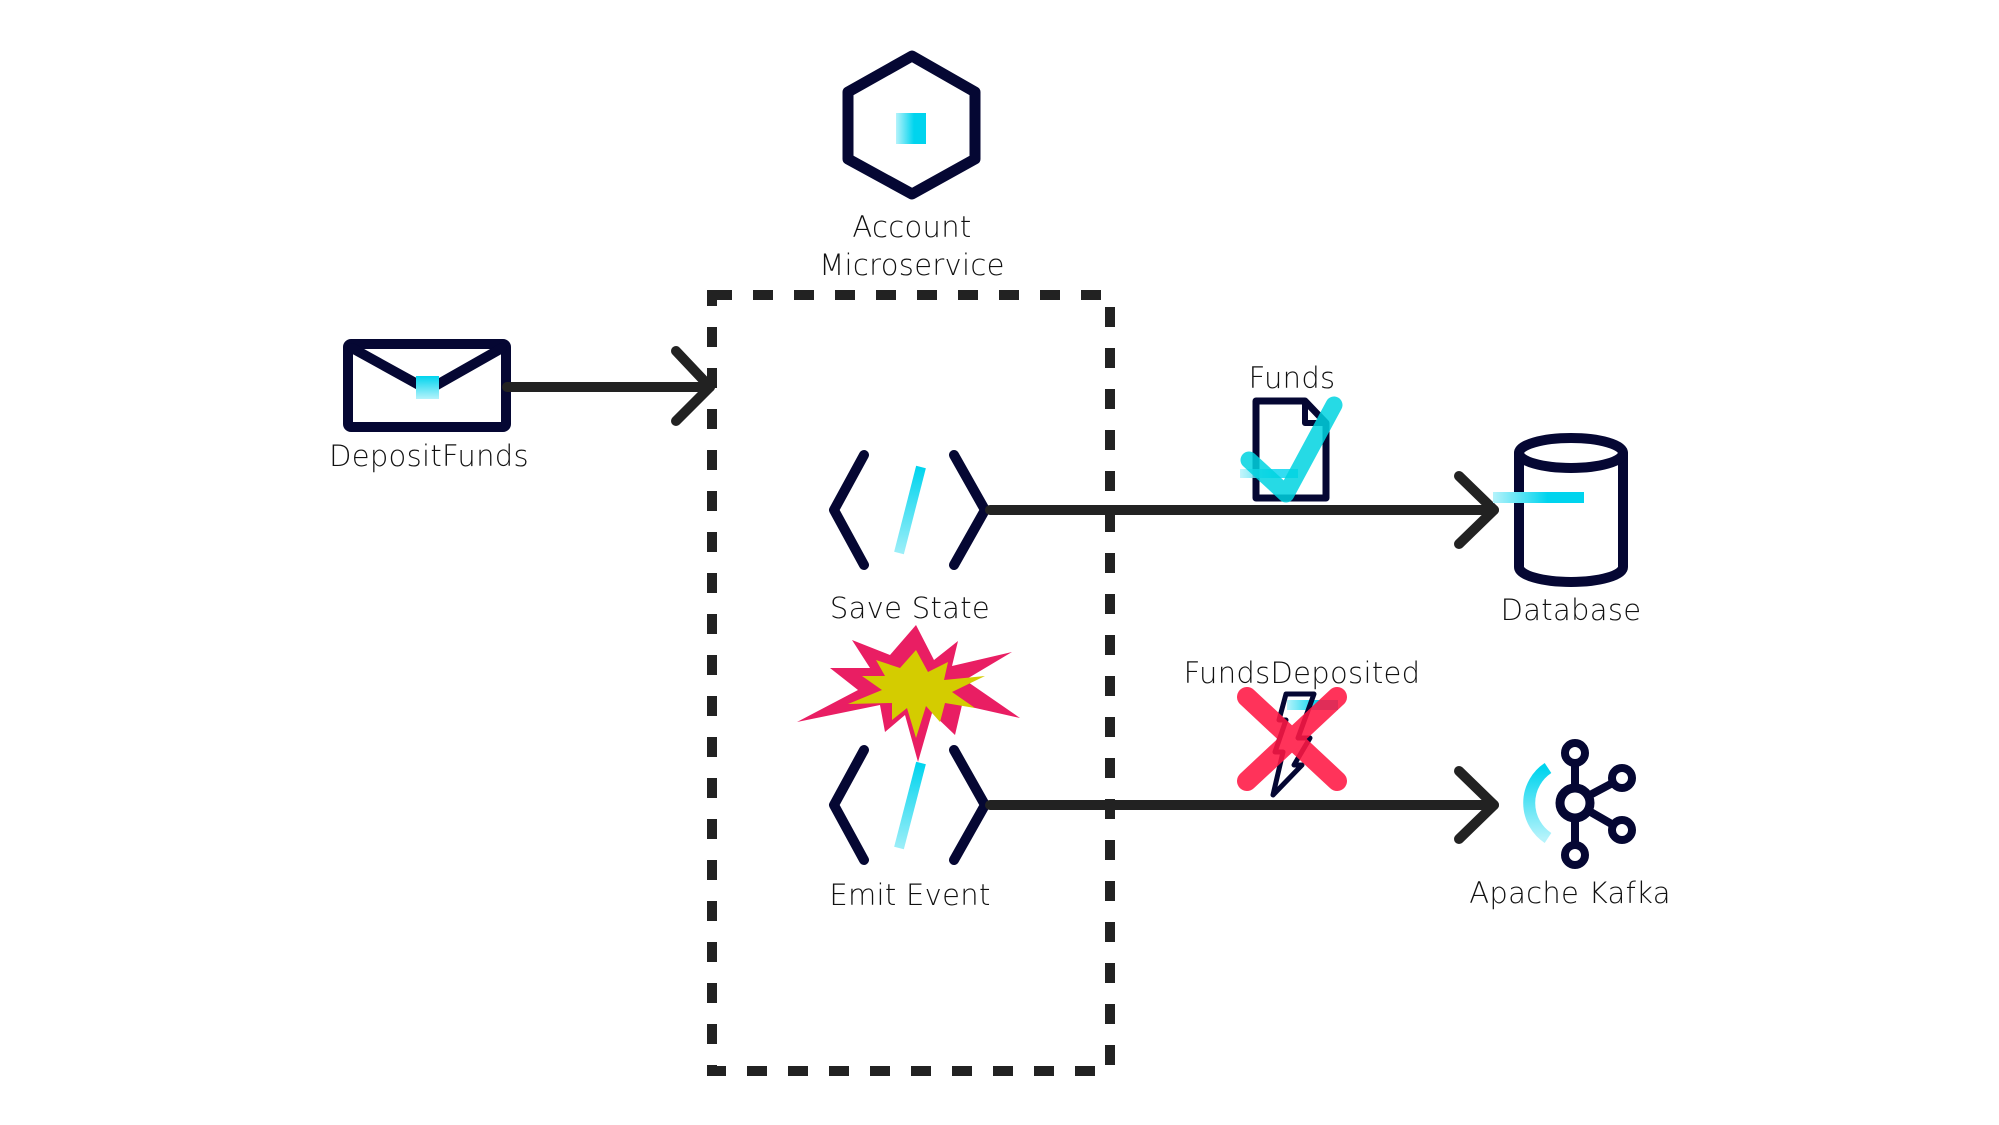 Image resolution: width=1999 pixels, height=1125 pixels. Describe the element at coordinates (429, 456) in the screenshot. I see `command-label: DepositFunds` at that location.